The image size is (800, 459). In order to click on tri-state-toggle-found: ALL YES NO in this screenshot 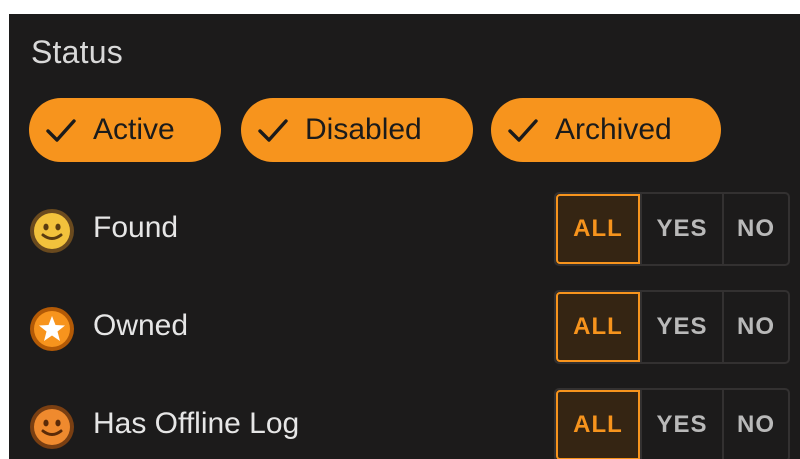, I will do `click(672, 229)`.